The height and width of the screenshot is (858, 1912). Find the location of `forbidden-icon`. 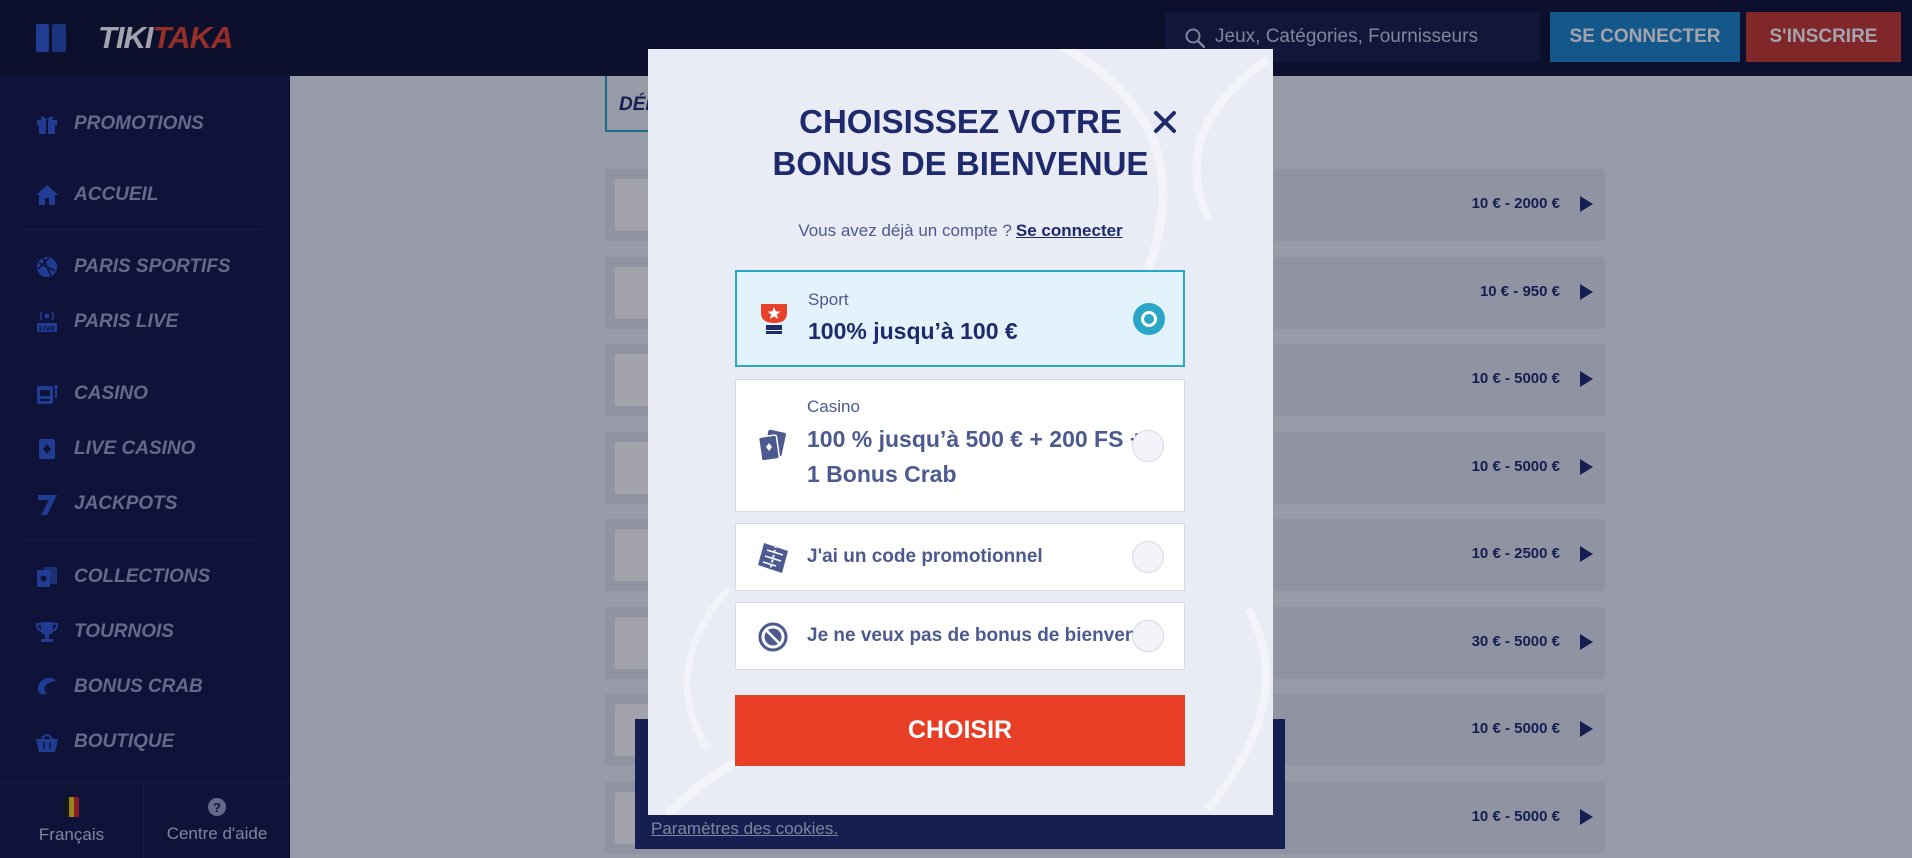

forbidden-icon is located at coordinates (773, 637).